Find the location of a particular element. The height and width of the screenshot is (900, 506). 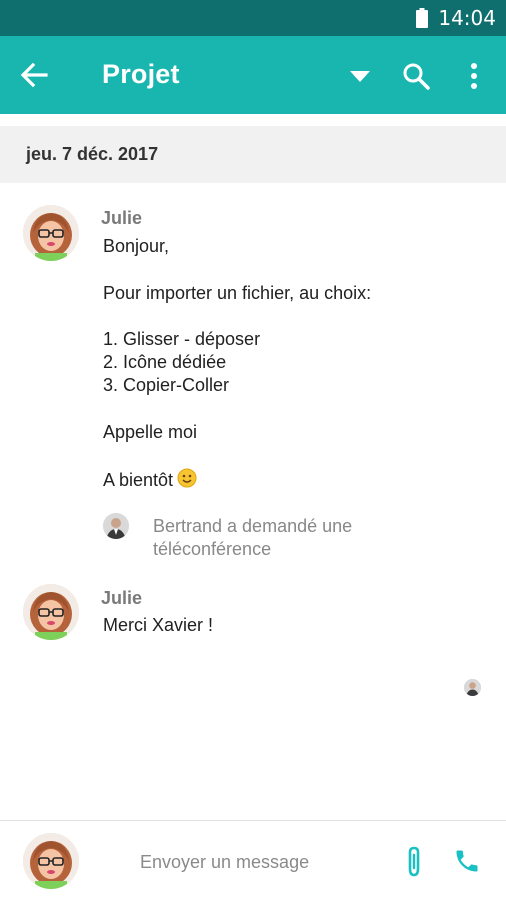

more-options-button is located at coordinates (474, 76).